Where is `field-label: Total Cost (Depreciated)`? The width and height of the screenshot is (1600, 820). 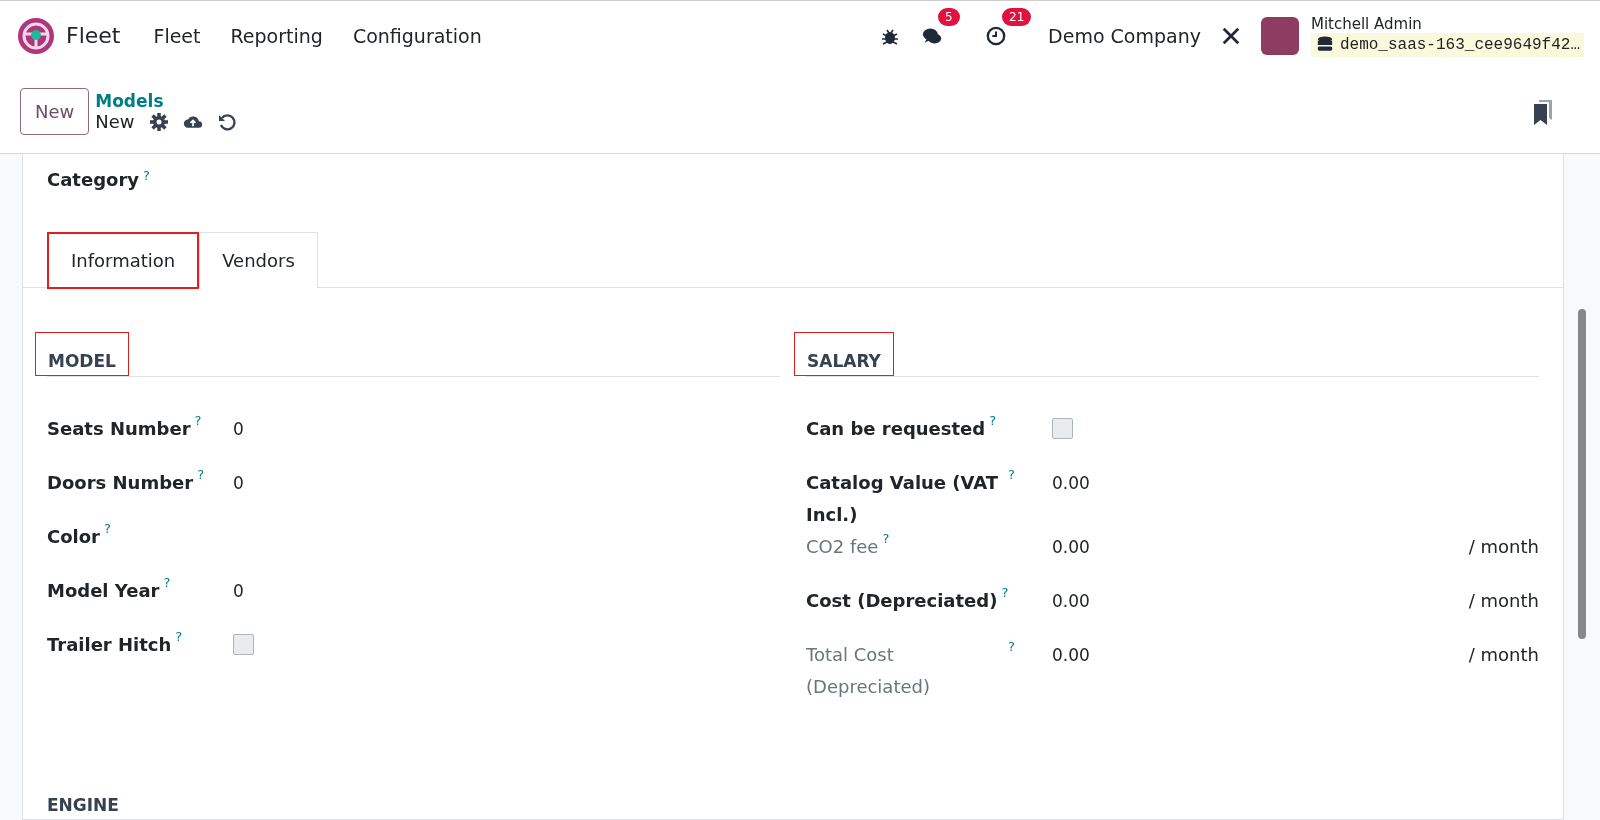
field-label: Total Cost (Depreciated) is located at coordinates (868, 671).